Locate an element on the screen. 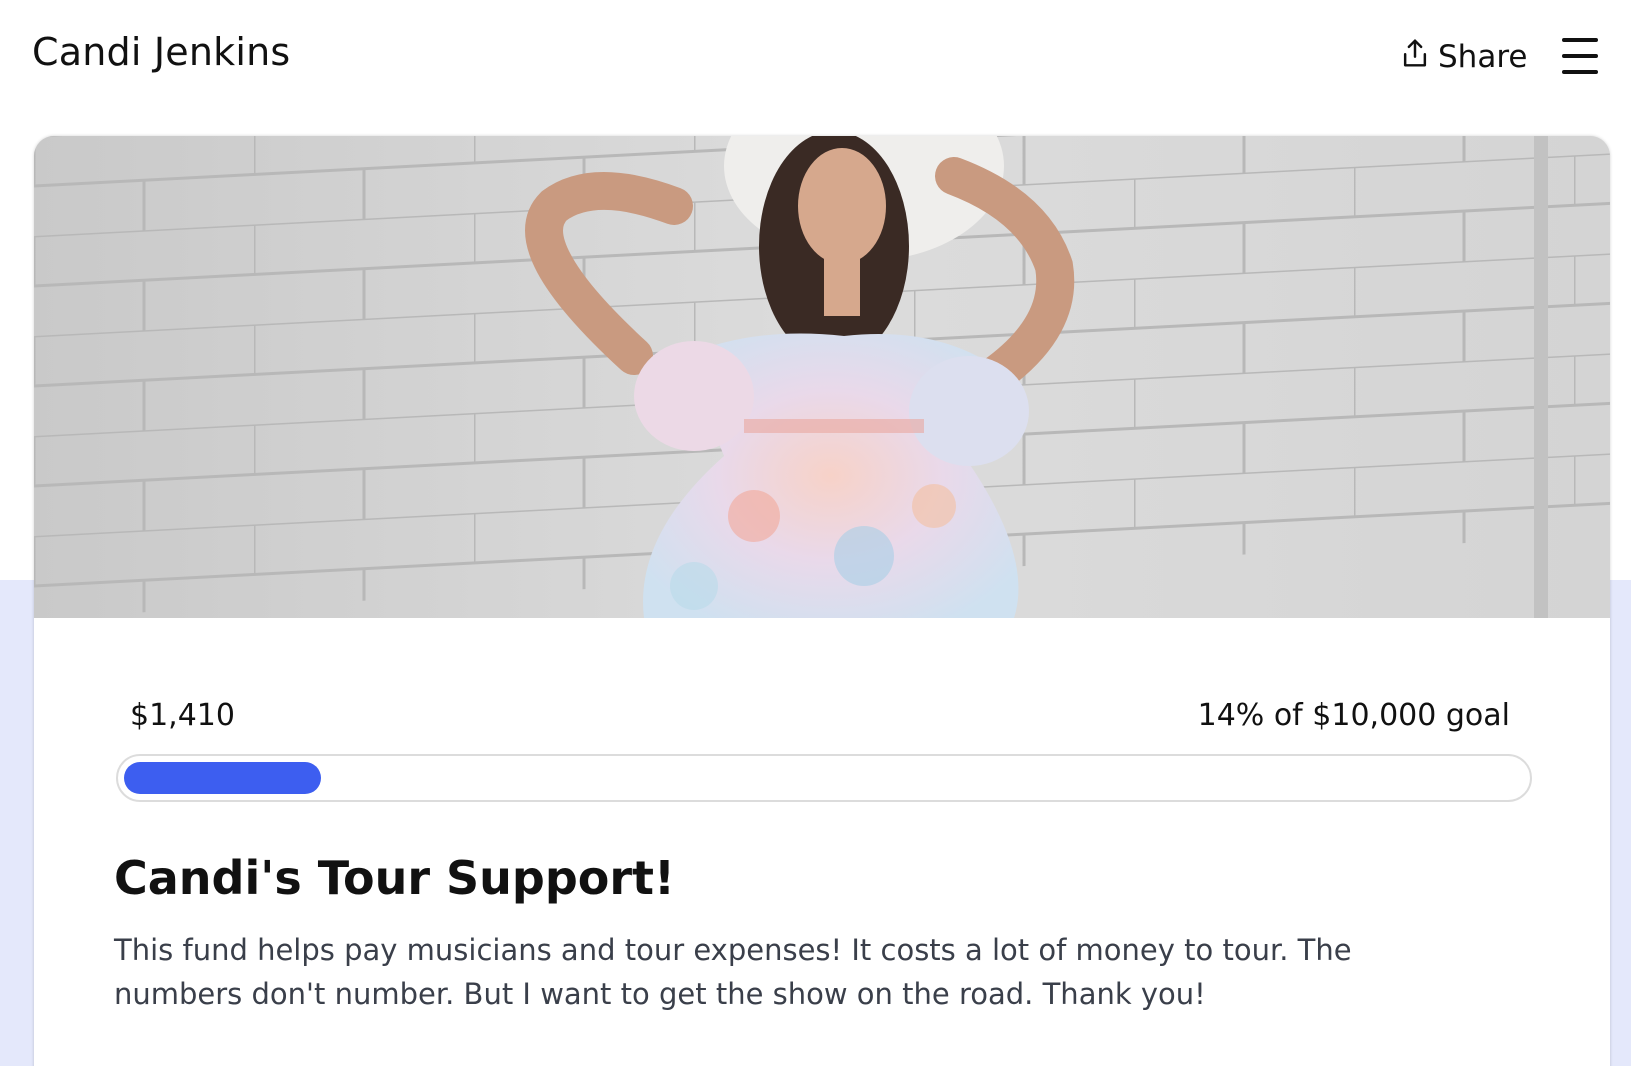  funding-stats: $1,410 14% of $10,000 goal is located at coordinates (820, 718).